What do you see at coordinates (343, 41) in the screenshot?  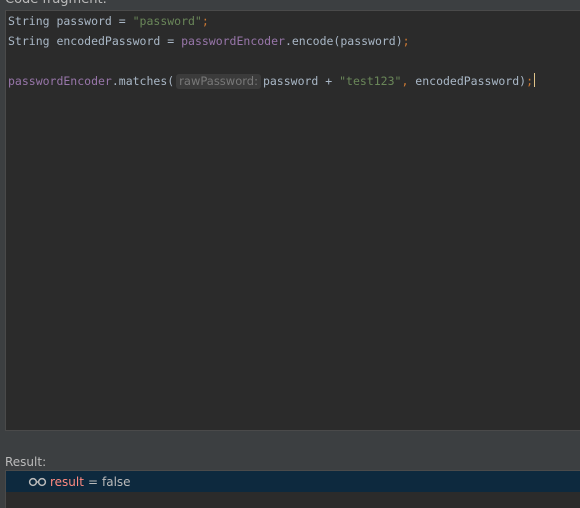 I see `code-token: .encode(password)` at bounding box center [343, 41].